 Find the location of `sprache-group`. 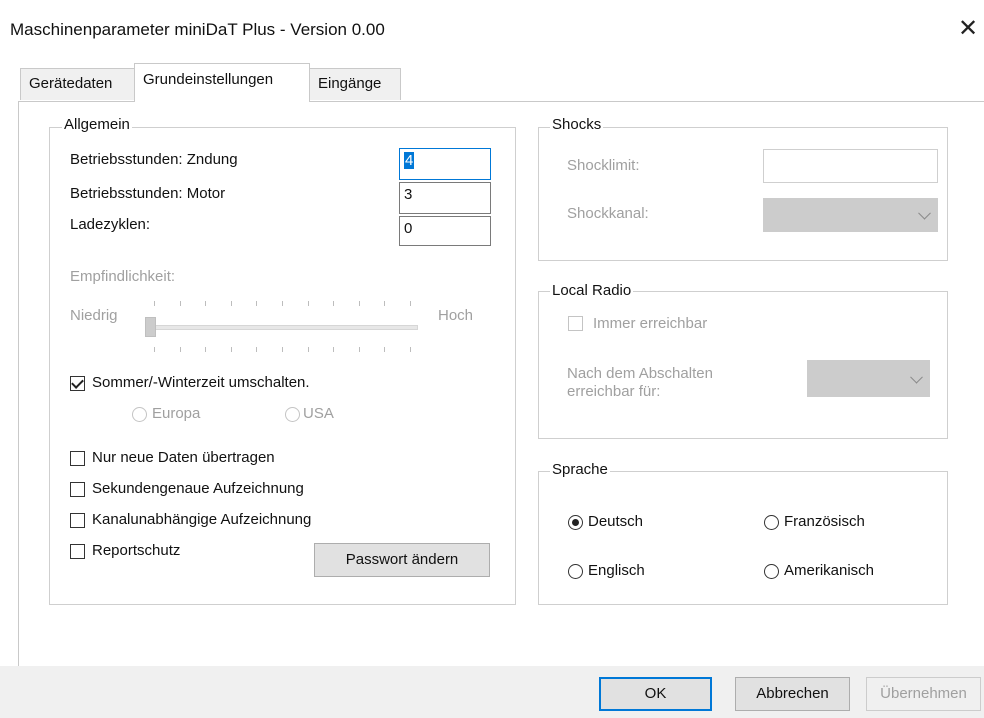

sprache-group is located at coordinates (743, 538).